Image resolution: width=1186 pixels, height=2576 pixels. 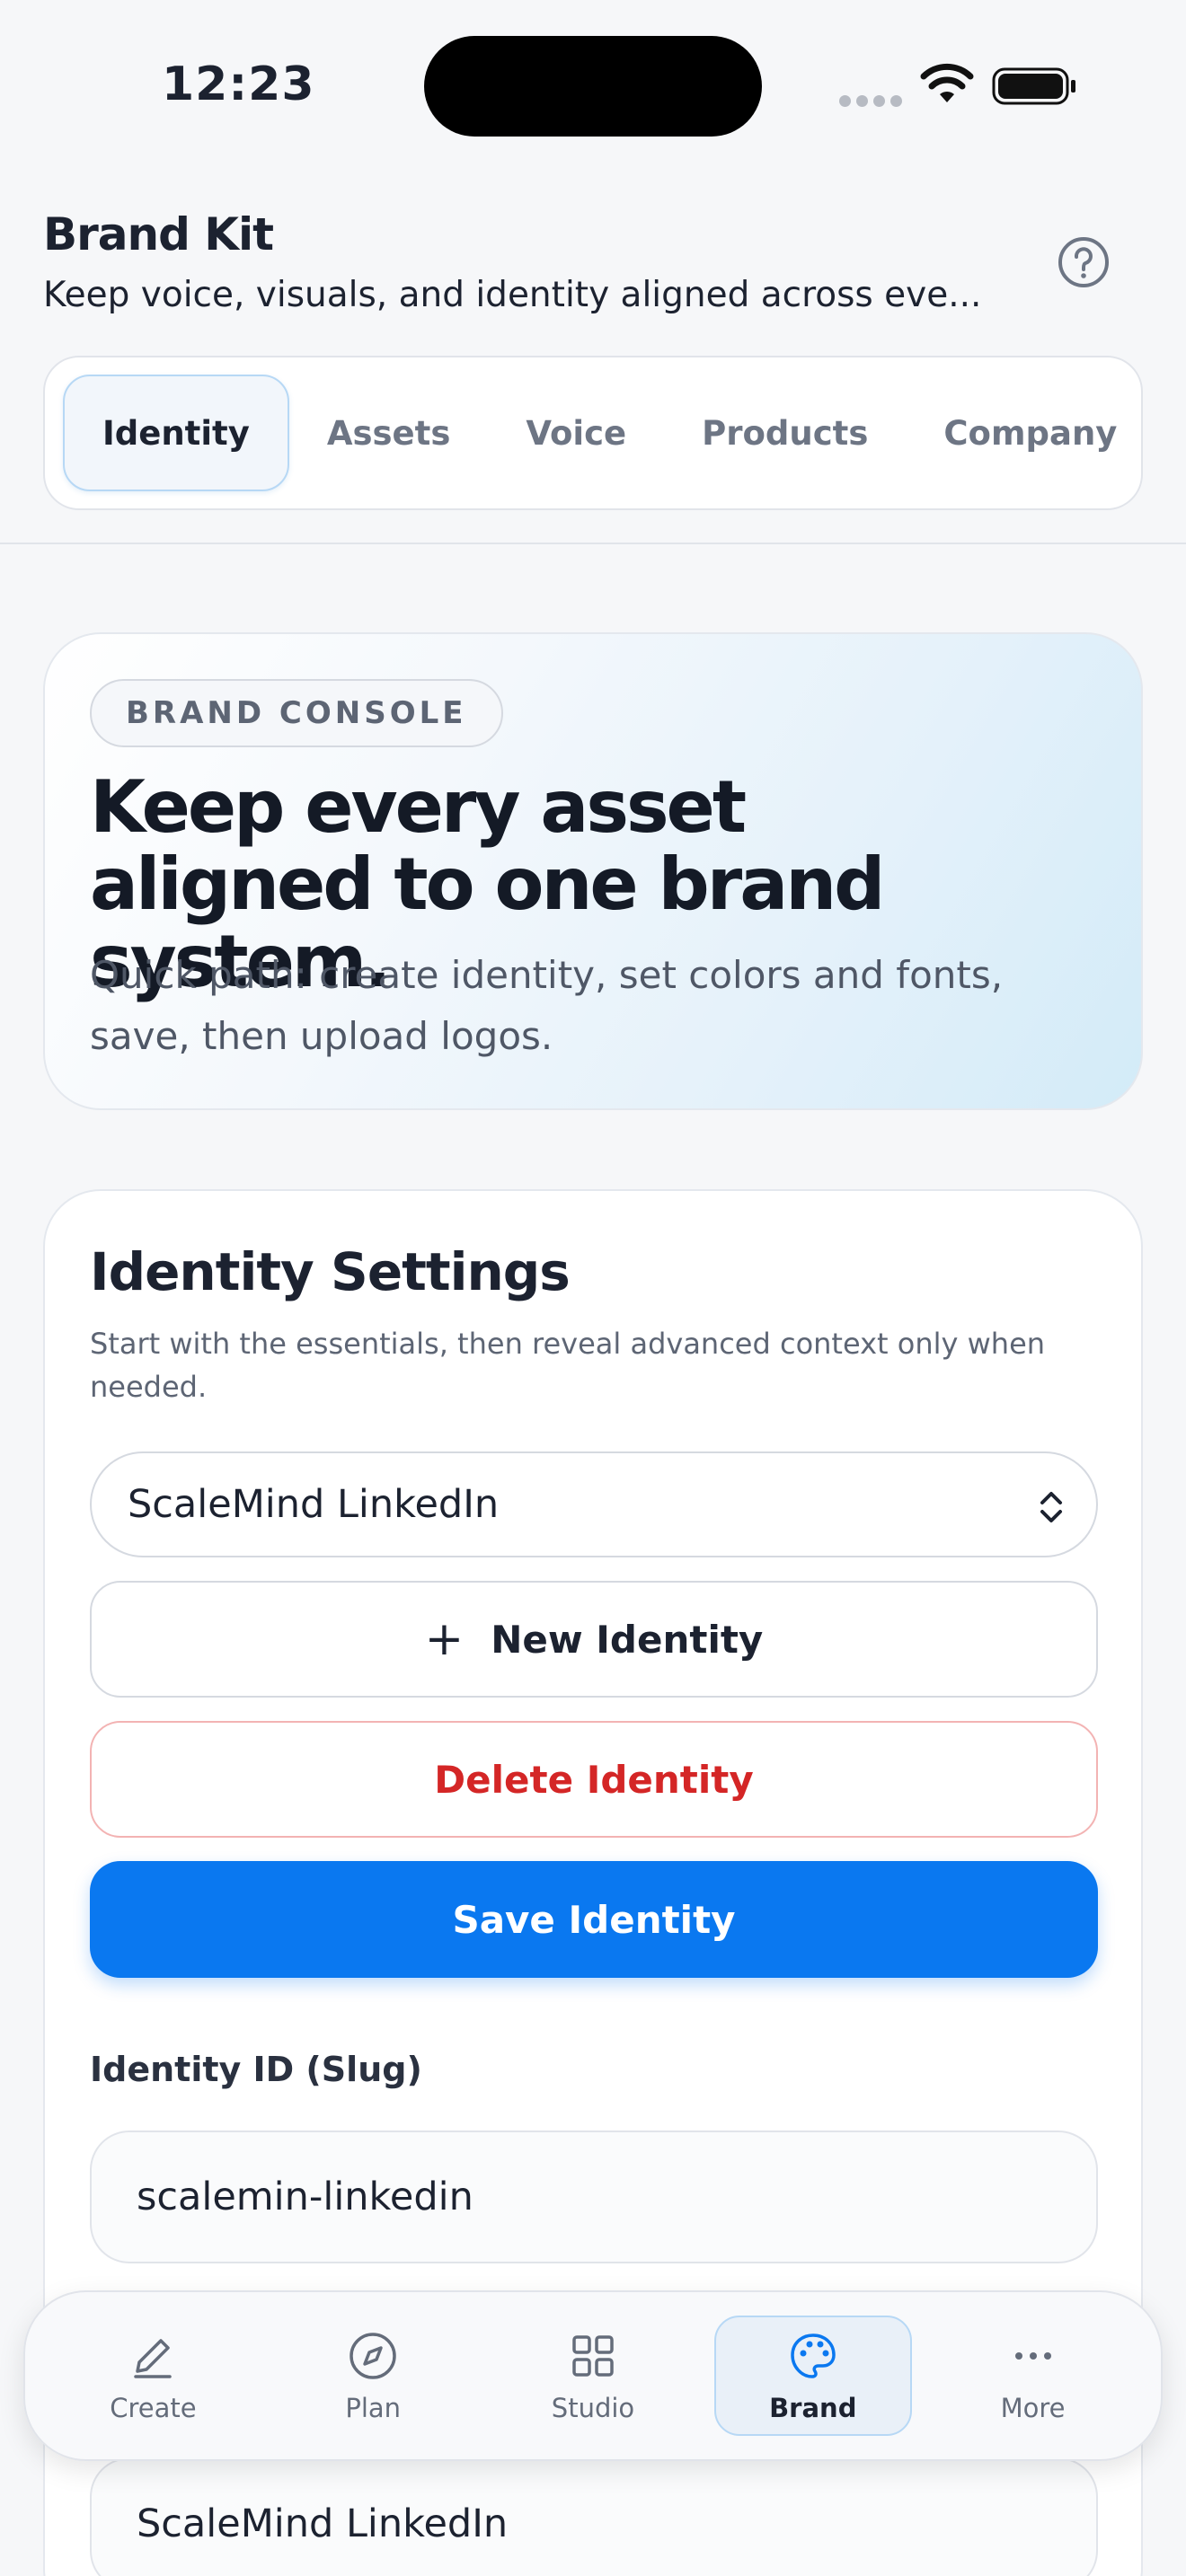 I want to click on identity-select-value: ScaleMind LinkedIn, so click(x=314, y=1504).